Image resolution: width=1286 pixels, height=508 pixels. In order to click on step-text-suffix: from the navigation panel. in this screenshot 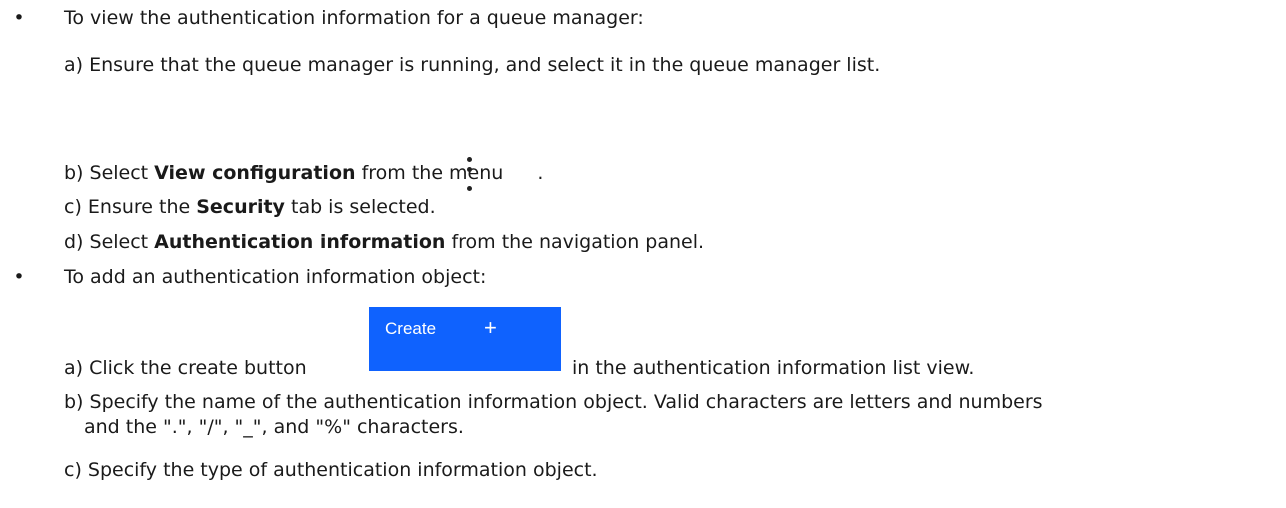, I will do `click(575, 242)`.